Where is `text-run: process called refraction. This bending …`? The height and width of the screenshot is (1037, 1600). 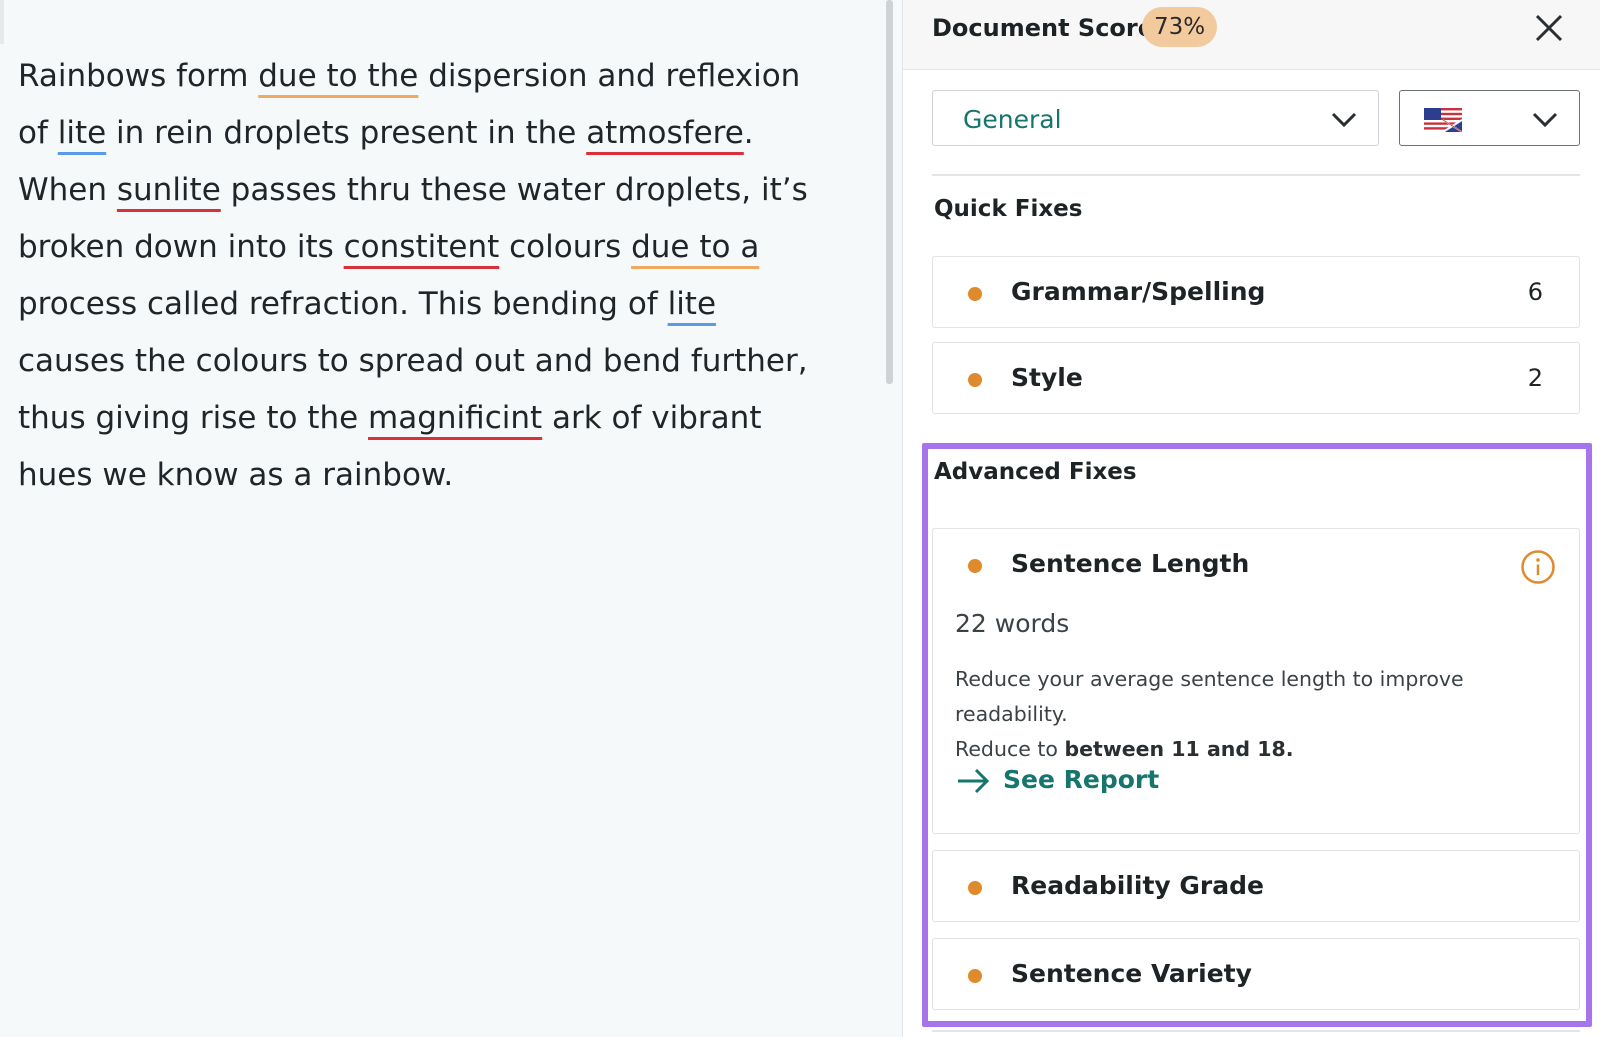 text-run: process called refraction. This bending … is located at coordinates (343, 304).